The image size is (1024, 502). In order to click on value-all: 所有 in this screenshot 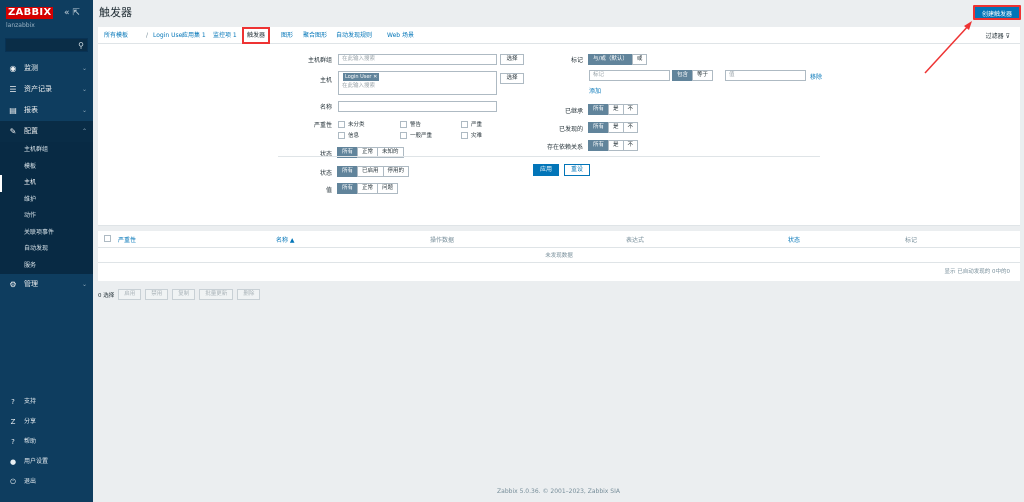, I will do `click(348, 188)`.